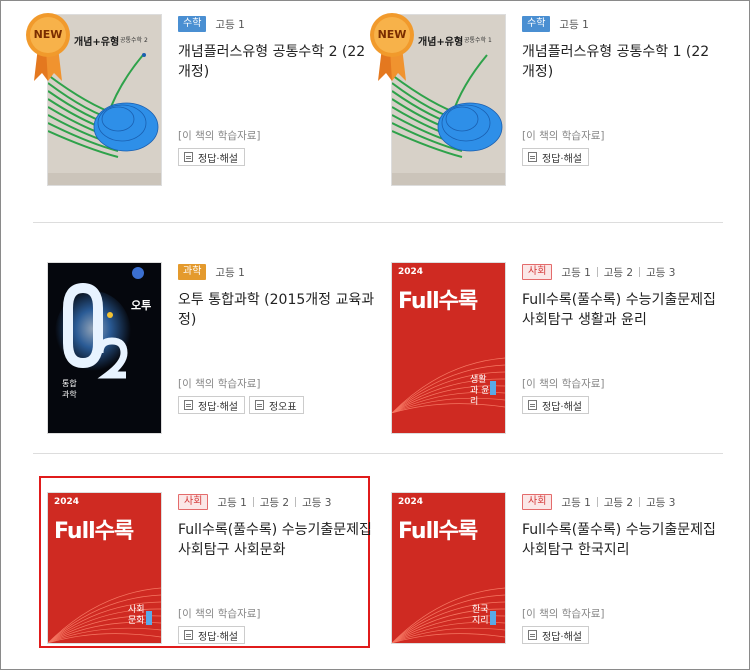 The image size is (750, 670). Describe the element at coordinates (69, 389) in the screenshot. I see `cover-subtitle: 통합과학` at that location.